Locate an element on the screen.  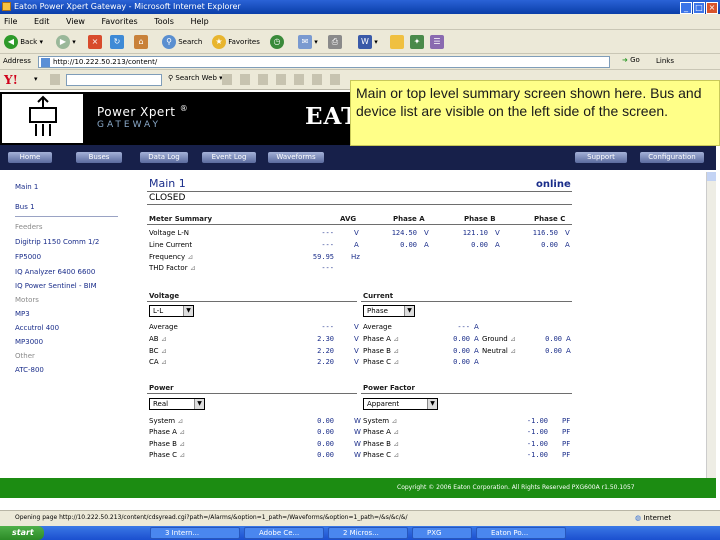
power-factor-select: Apparent ▼ is located at coordinates (400, 404).